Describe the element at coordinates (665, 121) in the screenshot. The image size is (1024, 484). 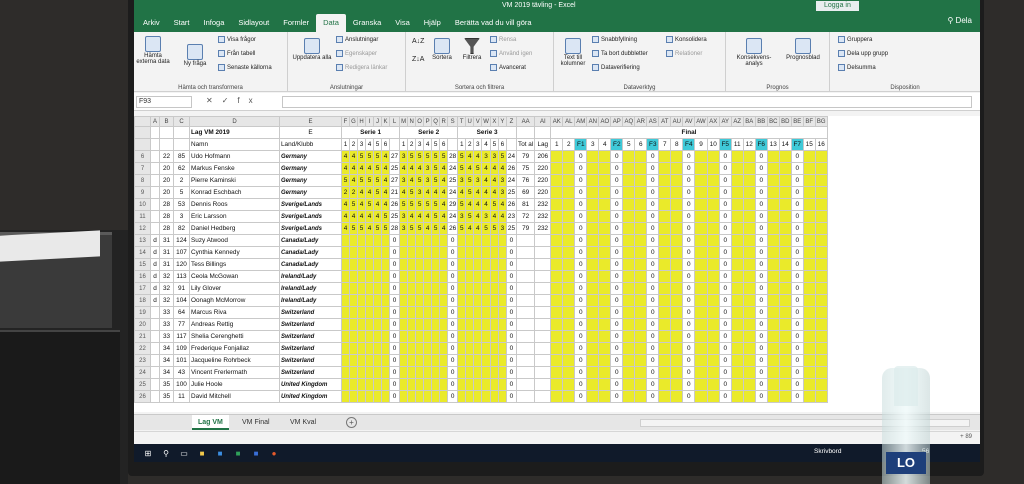
I see `column-header: AT` at that location.